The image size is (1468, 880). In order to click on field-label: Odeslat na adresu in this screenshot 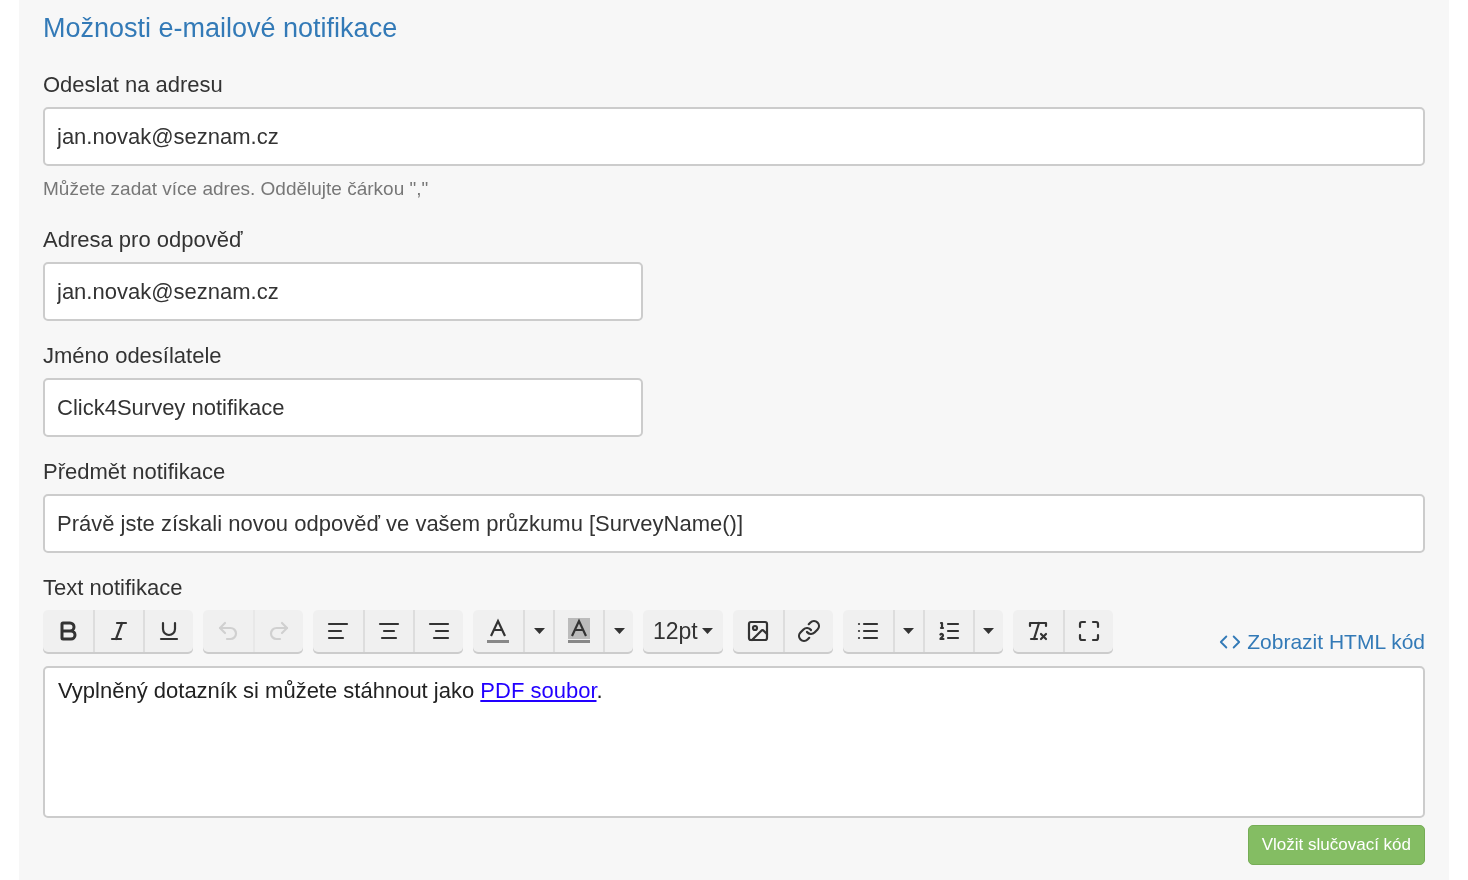, I will do `click(133, 85)`.